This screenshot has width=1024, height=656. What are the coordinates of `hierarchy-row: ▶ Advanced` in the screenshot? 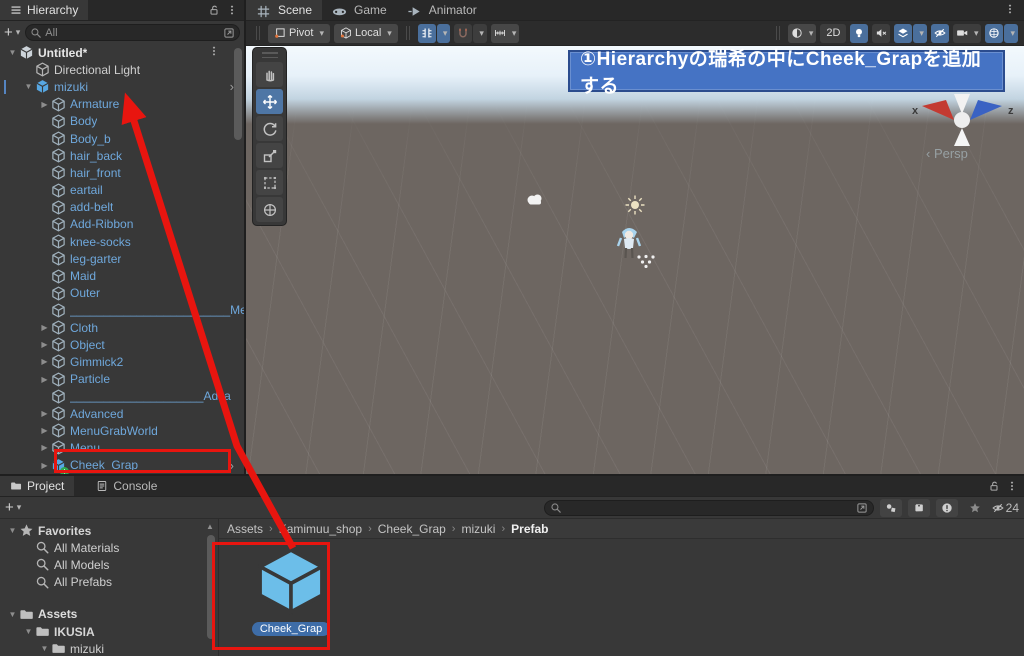 It's located at (122, 413).